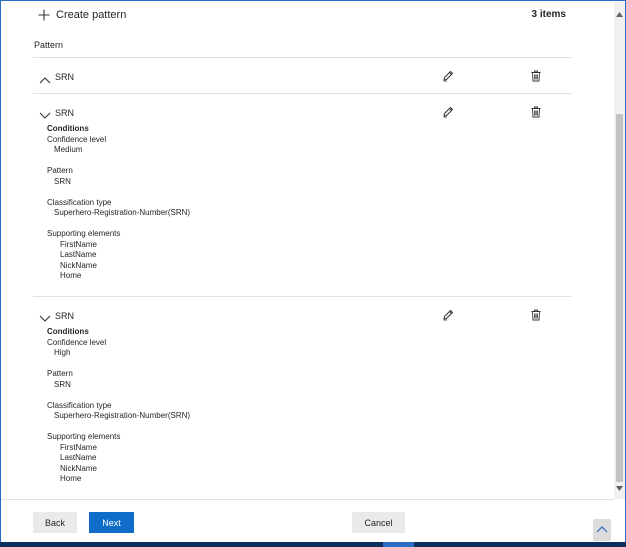 The image size is (626, 547). I want to click on scroll-down-arrow-icon, so click(619, 487).